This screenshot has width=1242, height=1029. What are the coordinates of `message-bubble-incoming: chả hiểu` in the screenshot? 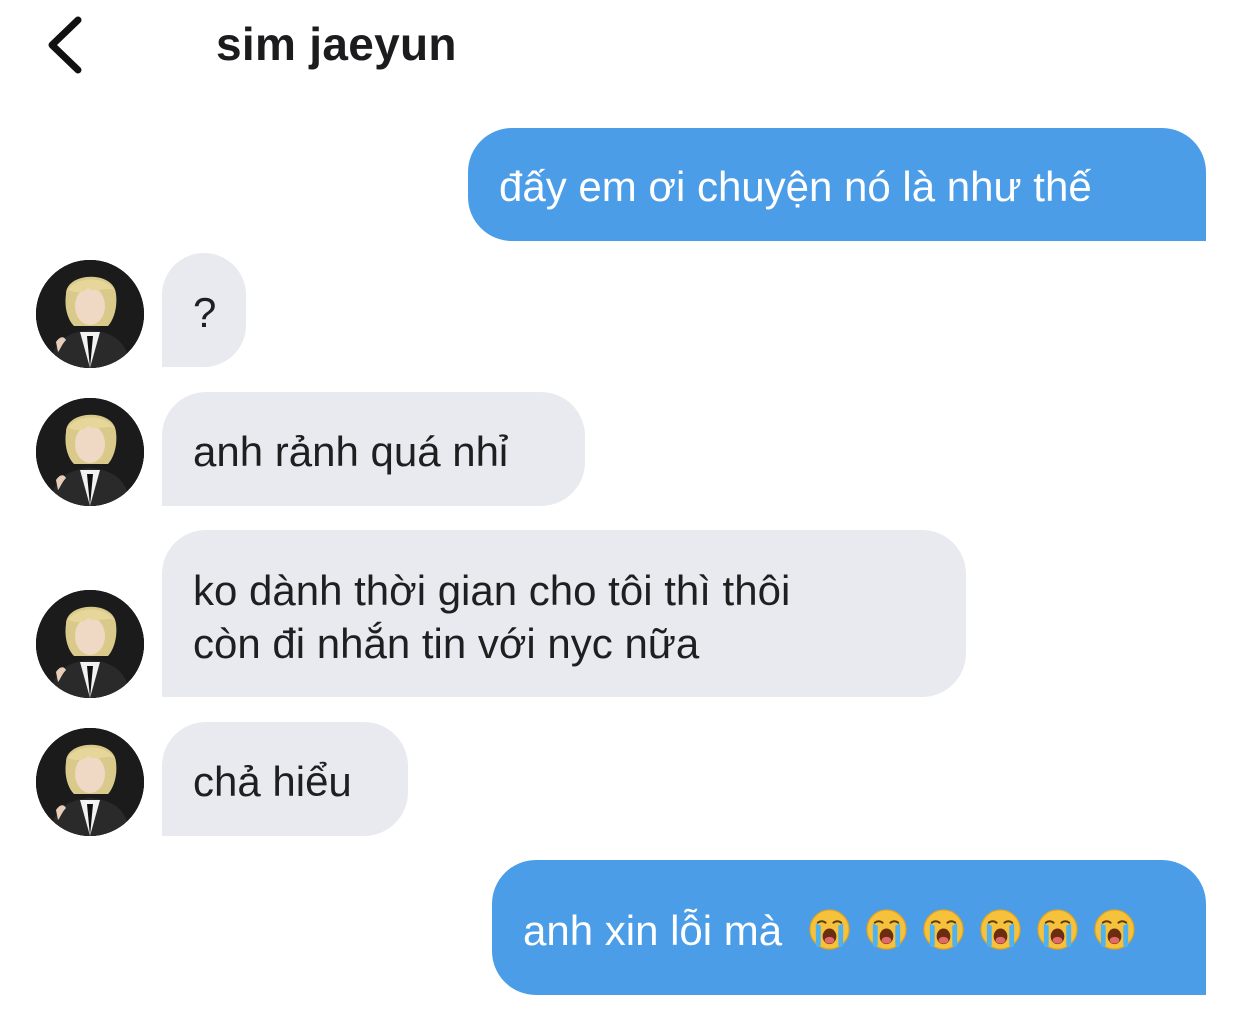 It's located at (285, 779).